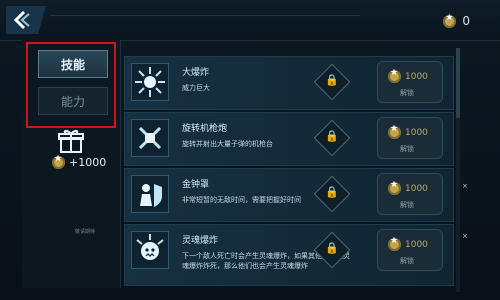  What do you see at coordinates (85, 232) in the screenshot?
I see `sidebar-footnote: 敬请期待` at bounding box center [85, 232].